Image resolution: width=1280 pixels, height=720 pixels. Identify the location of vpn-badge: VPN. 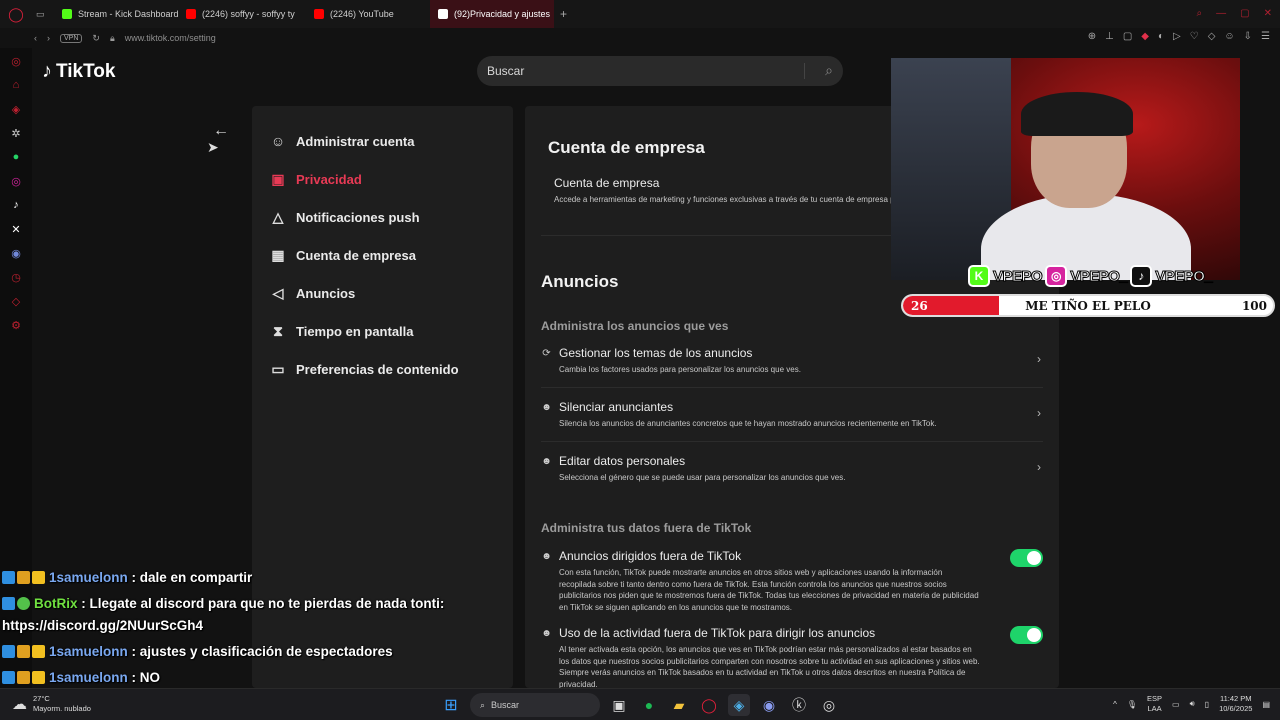
(71, 38).